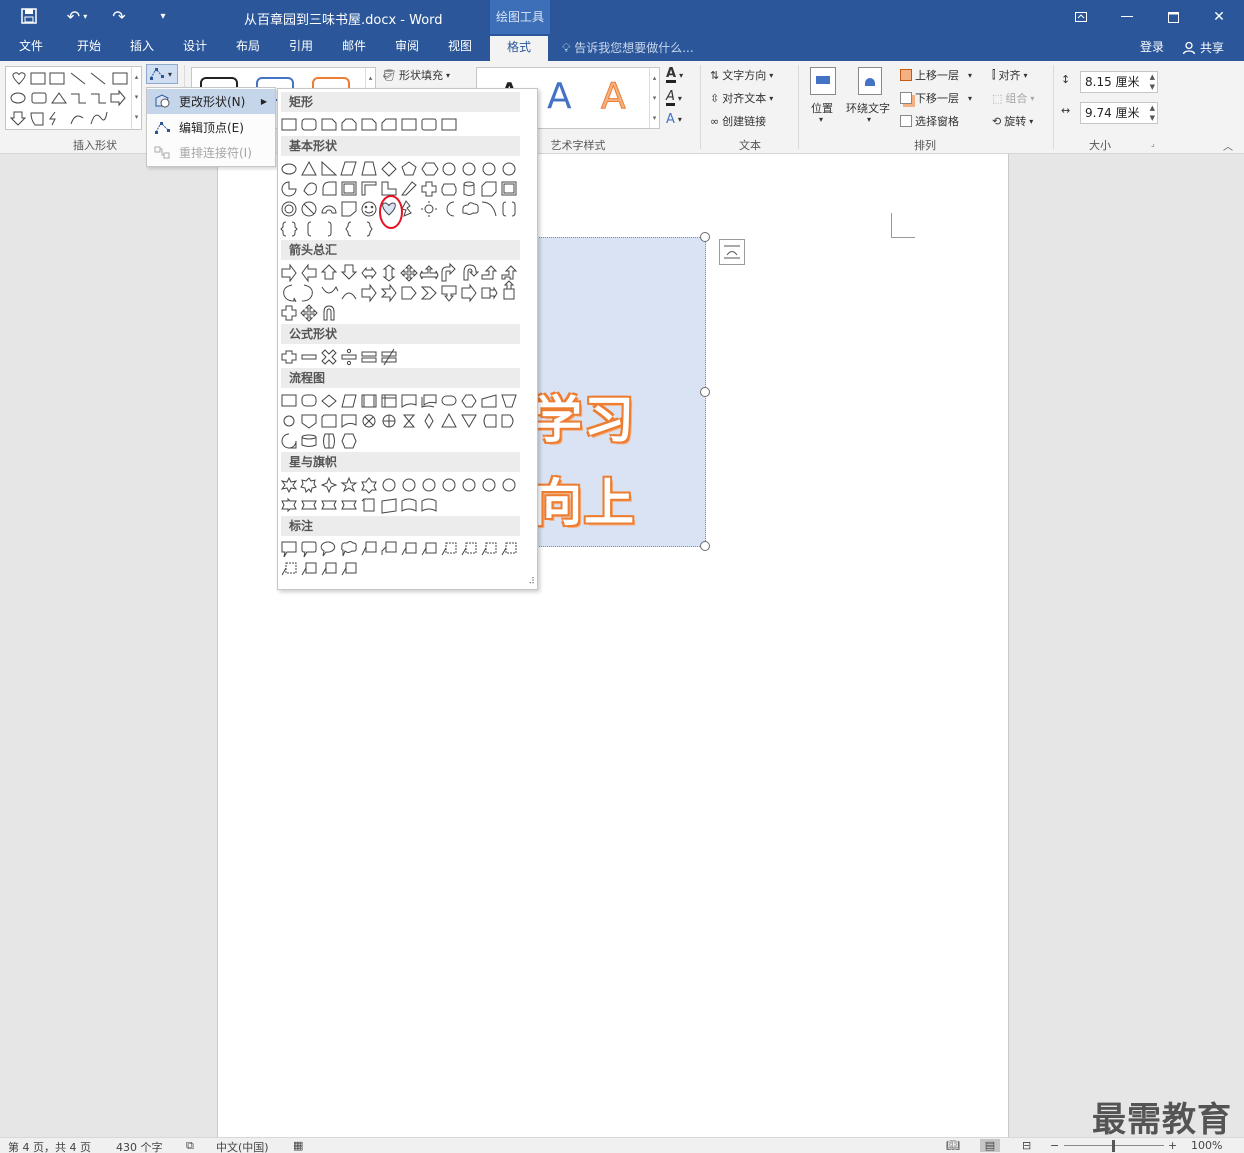  I want to click on rotate-button: ⟲ 旋转 ▾, so click(1012, 121).